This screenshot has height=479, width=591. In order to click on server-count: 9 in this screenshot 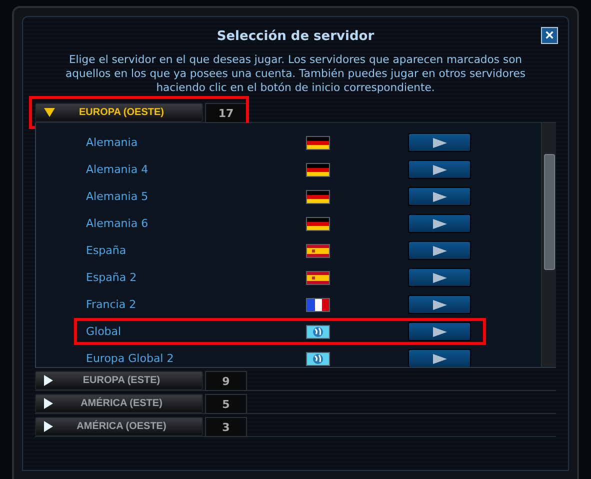, I will do `click(226, 381)`.